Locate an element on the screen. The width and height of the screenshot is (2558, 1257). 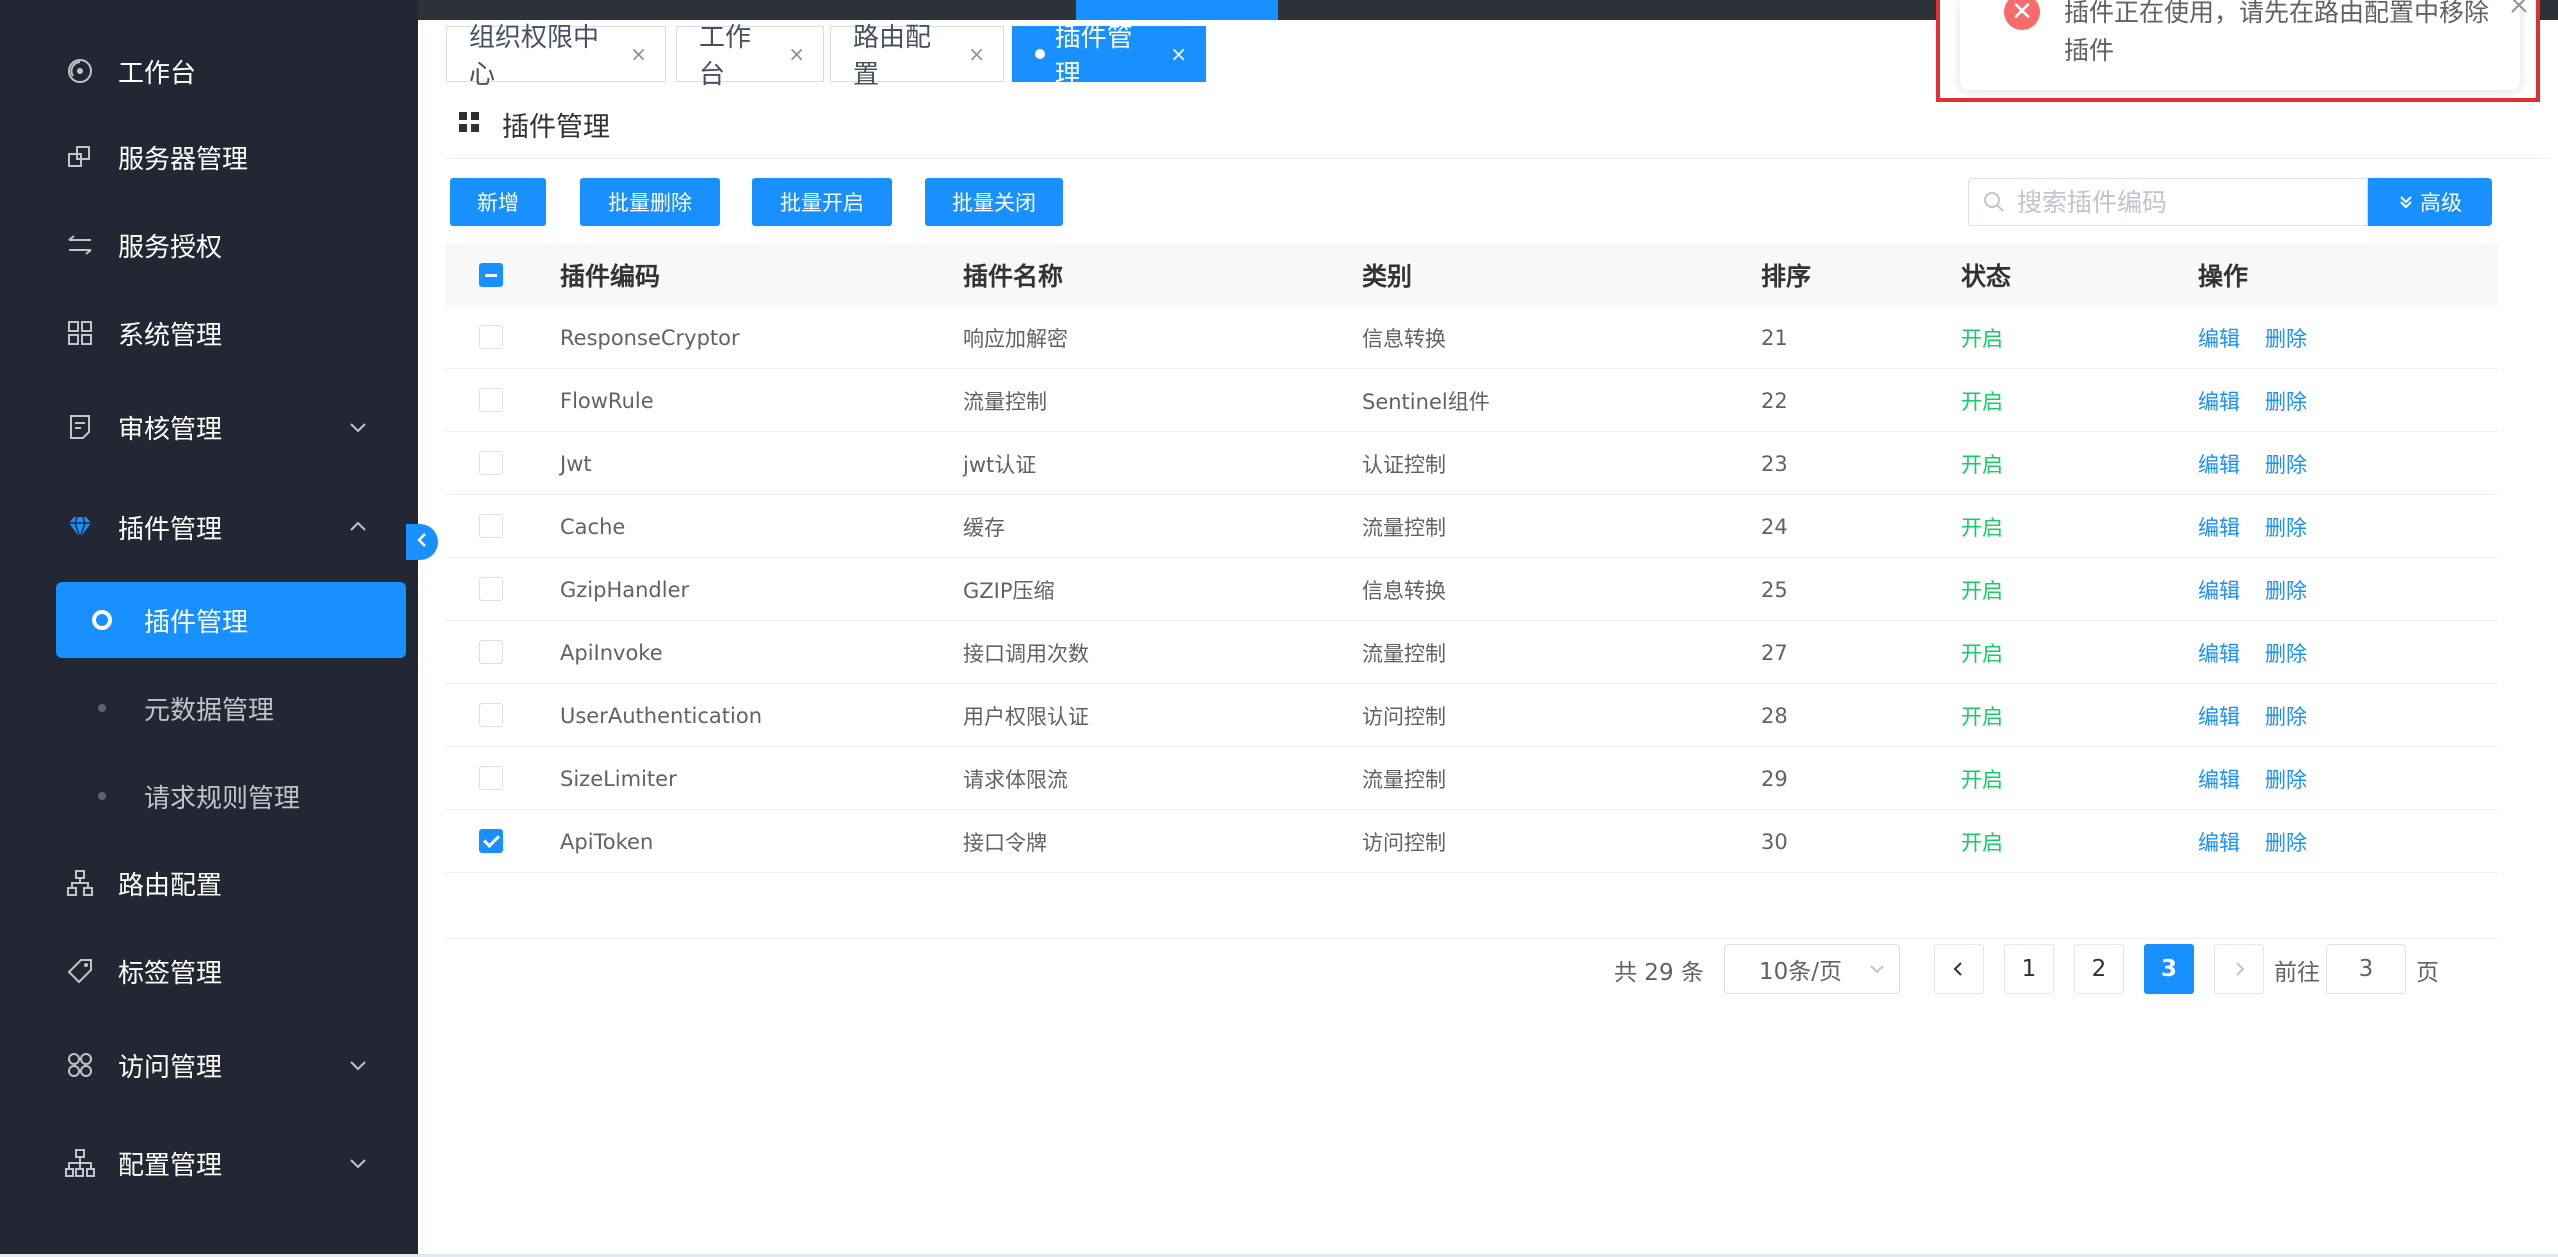
sidebar-item-label: 工作台 is located at coordinates (157, 73).